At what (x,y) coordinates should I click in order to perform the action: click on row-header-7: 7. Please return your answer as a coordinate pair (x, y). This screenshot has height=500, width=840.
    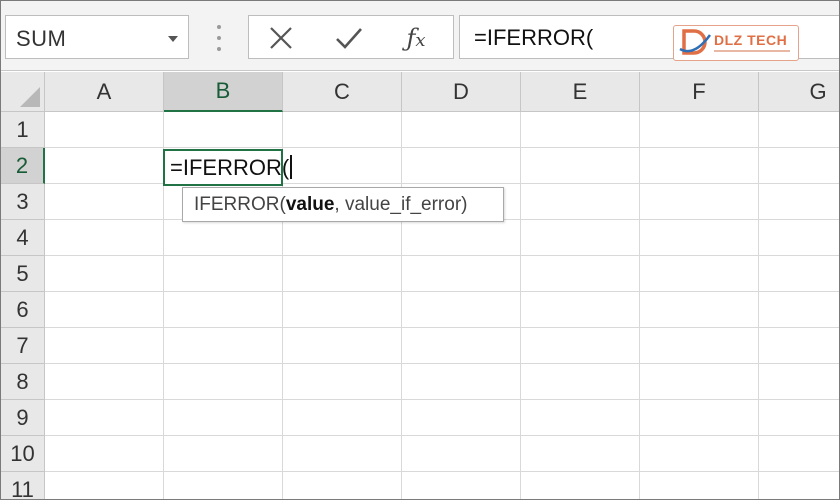
    Looking at the image, I should click on (23, 346).